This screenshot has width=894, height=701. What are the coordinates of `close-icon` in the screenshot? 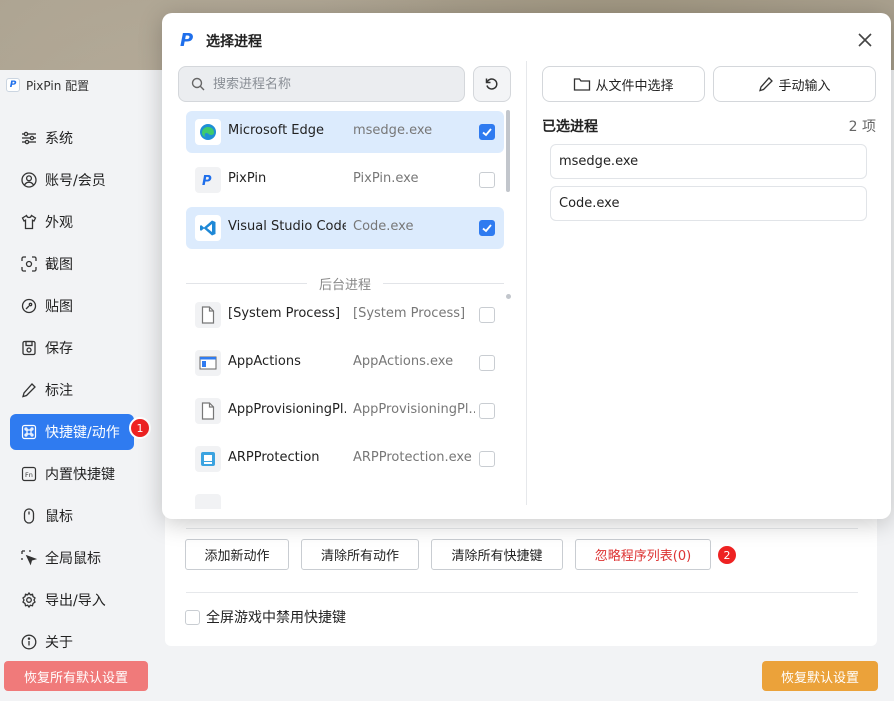 It's located at (865, 40).